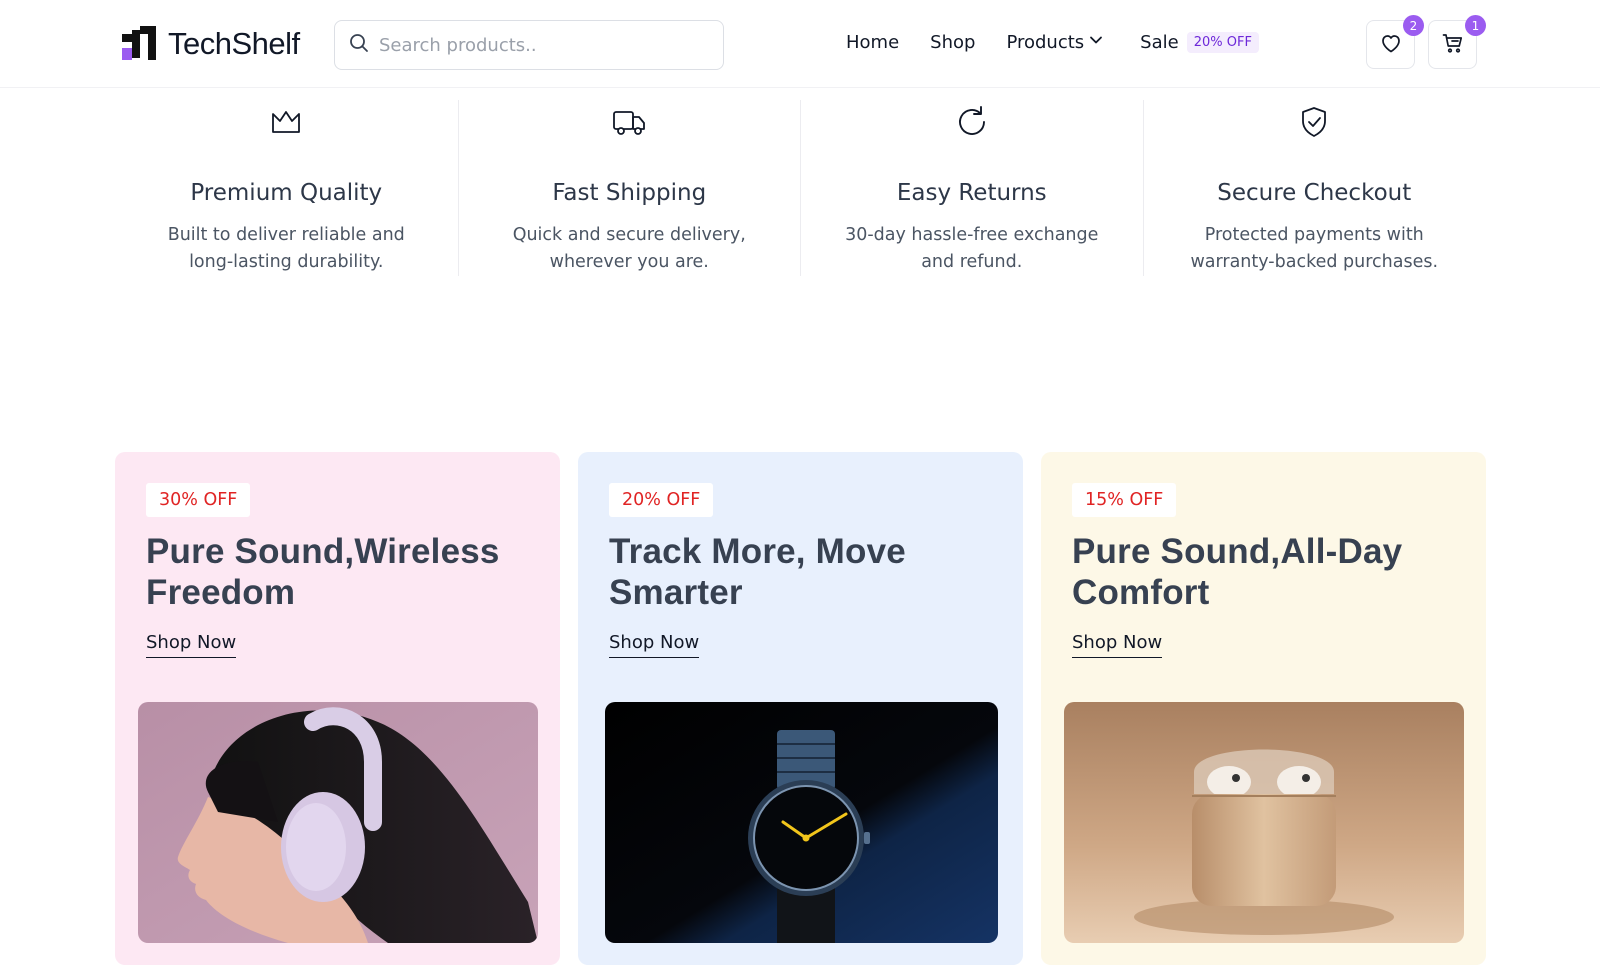 The height and width of the screenshot is (971, 1600). Describe the element at coordinates (972, 122) in the screenshot. I see `refresh-icon` at that location.